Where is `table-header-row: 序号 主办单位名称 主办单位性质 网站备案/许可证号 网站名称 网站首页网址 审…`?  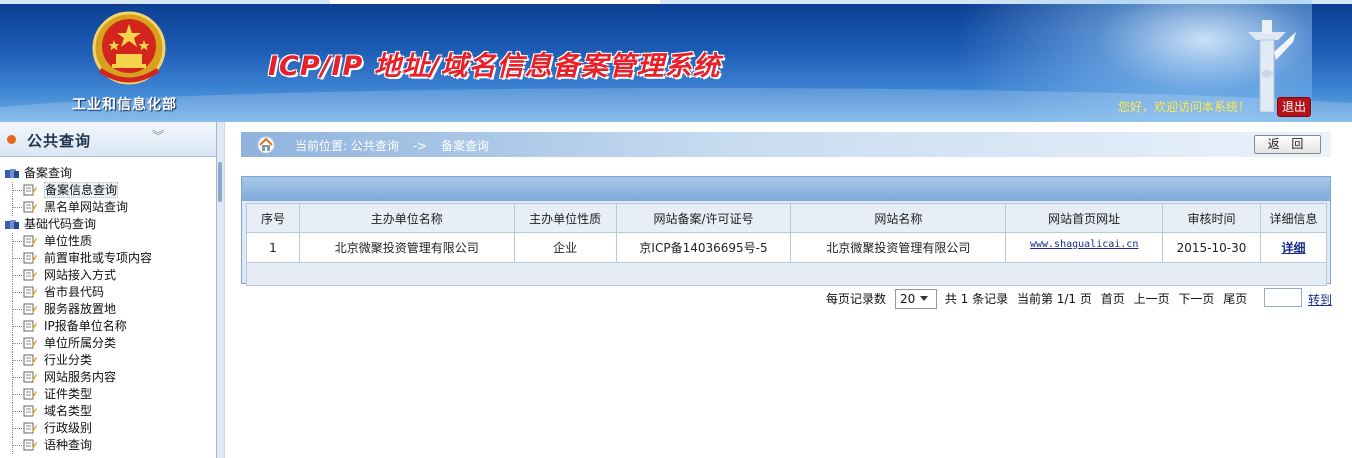 table-header-row: 序号 主办单位名称 主办单位性质 网站备案/许可证号 网站名称 网站首页网址 审… is located at coordinates (787, 218).